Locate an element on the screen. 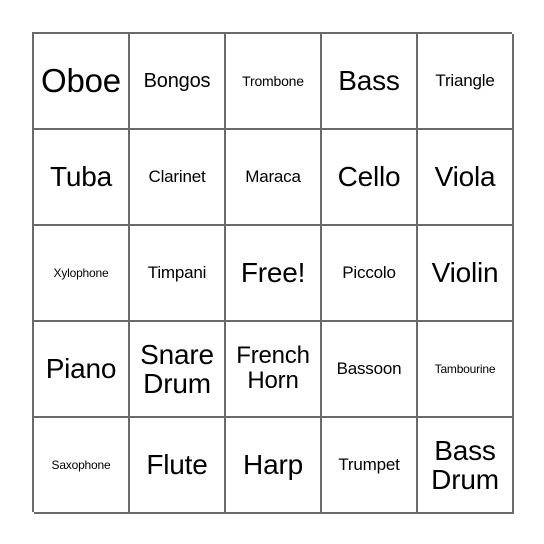 This screenshot has height=544, width=544. bingo-cell-label: Bassoon is located at coordinates (369, 369).